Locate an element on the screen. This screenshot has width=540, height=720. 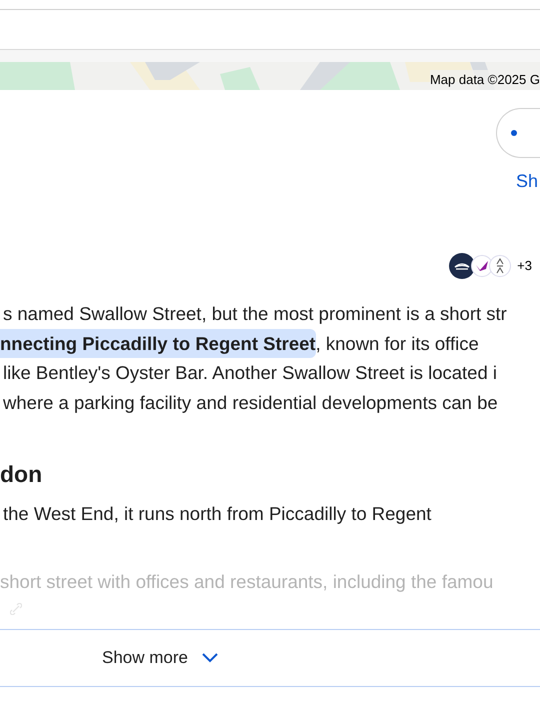
more-sources-count: +3 is located at coordinates (524, 266).